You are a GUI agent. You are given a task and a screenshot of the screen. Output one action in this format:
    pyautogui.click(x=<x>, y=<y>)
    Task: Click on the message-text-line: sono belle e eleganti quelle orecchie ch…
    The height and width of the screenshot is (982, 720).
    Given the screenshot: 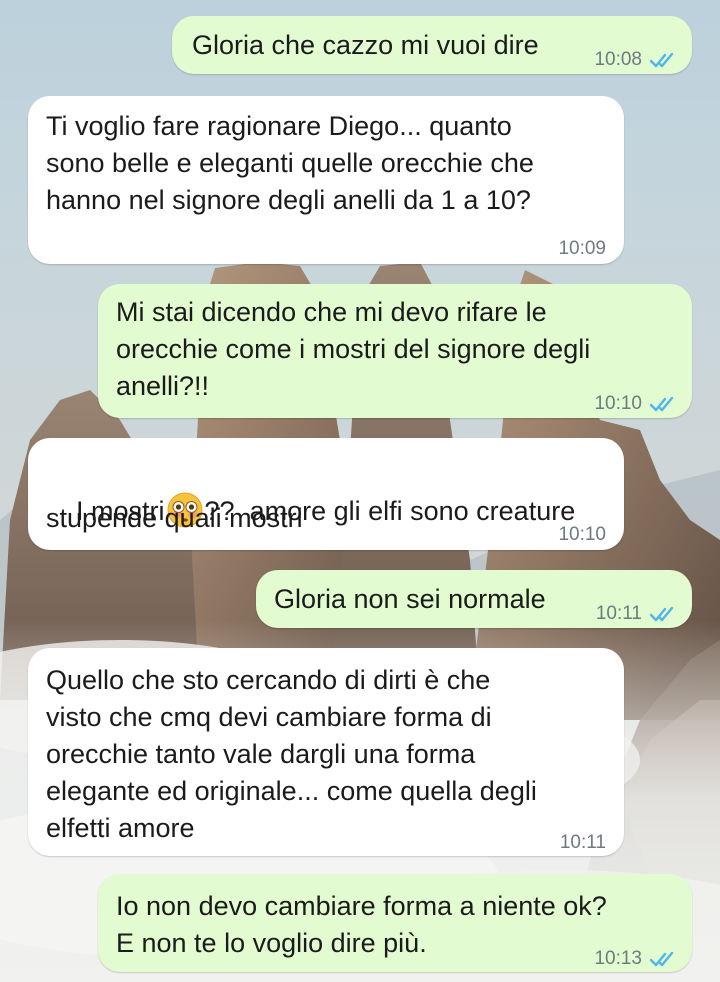 What is the action you would take?
    pyautogui.click(x=290, y=163)
    